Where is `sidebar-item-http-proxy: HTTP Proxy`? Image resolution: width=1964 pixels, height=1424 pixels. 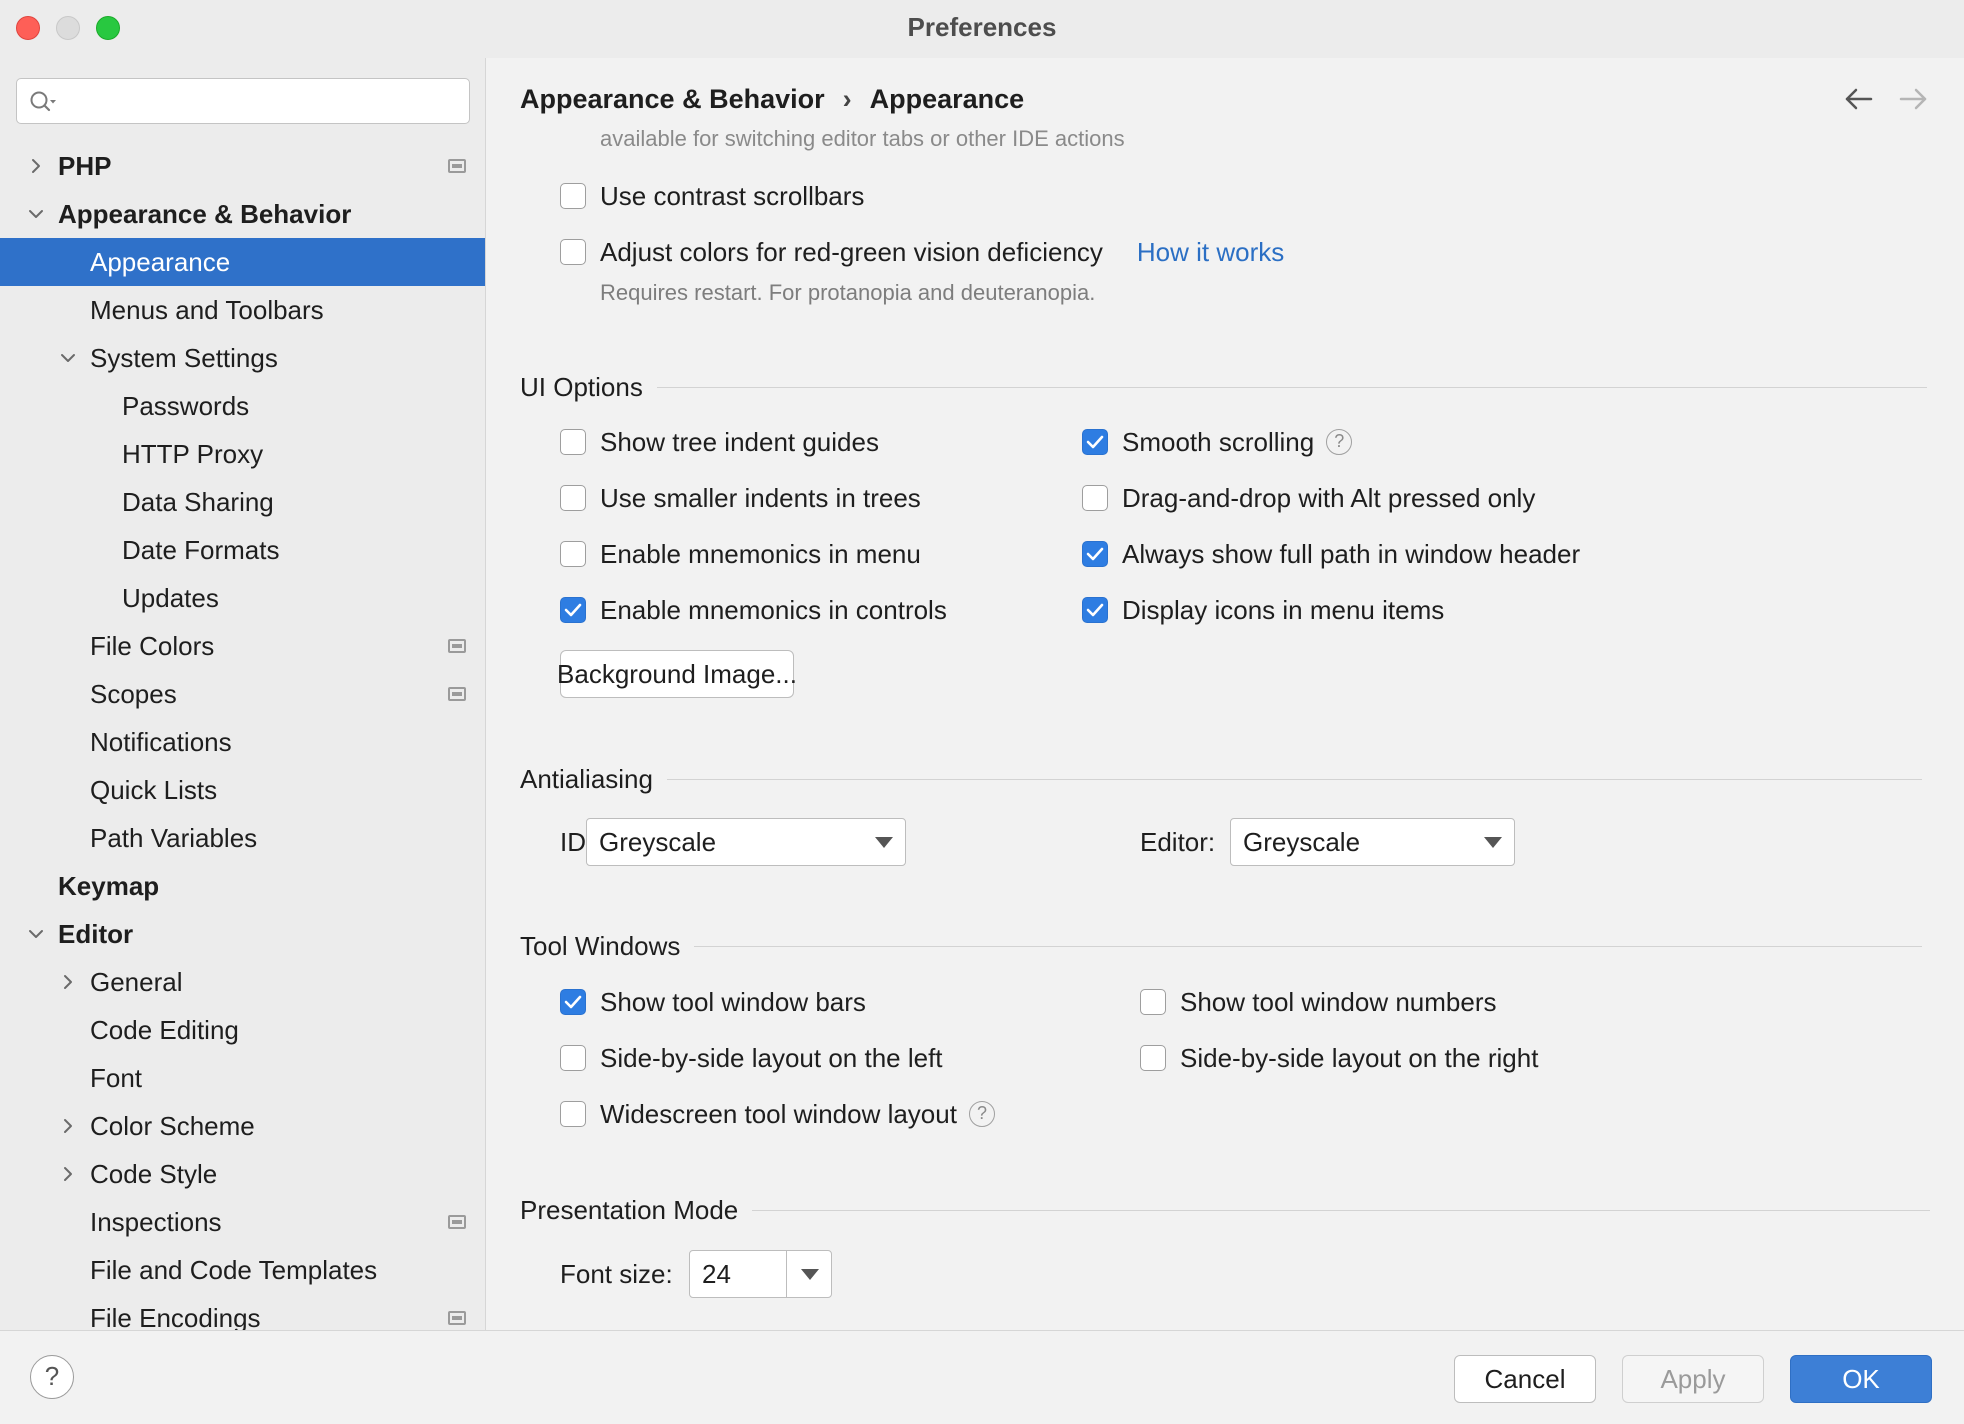
sidebar-item-http-proxy: HTTP Proxy is located at coordinates (242, 454).